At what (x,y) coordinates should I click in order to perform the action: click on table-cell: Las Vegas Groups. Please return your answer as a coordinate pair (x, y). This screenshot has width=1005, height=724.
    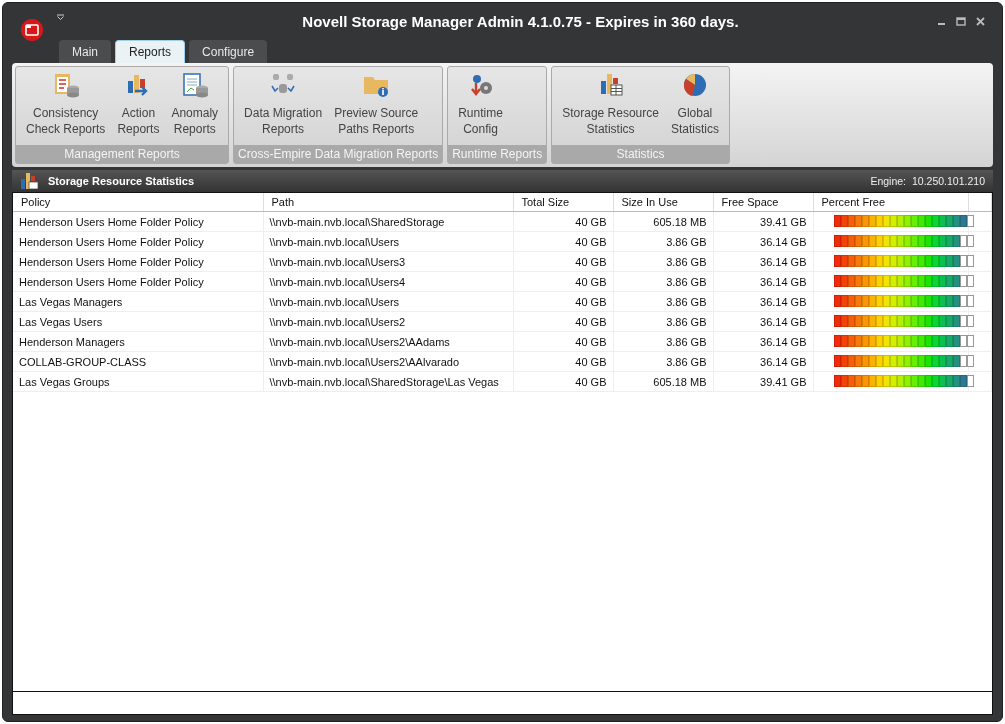
    Looking at the image, I should click on (138, 381).